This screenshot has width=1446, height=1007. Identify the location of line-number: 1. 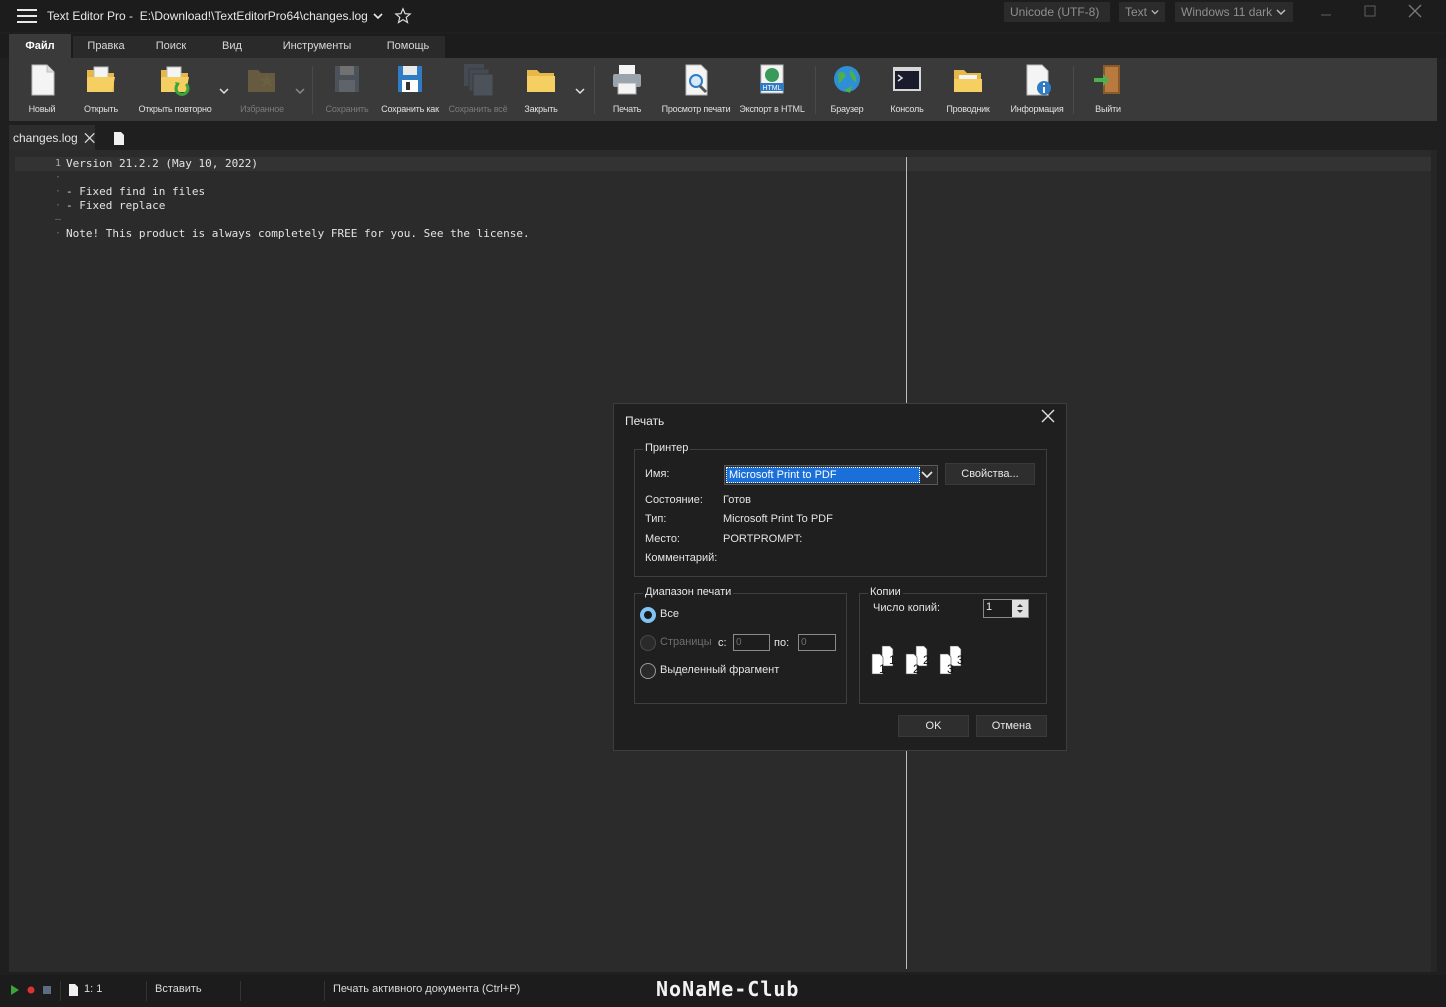
(57, 163).